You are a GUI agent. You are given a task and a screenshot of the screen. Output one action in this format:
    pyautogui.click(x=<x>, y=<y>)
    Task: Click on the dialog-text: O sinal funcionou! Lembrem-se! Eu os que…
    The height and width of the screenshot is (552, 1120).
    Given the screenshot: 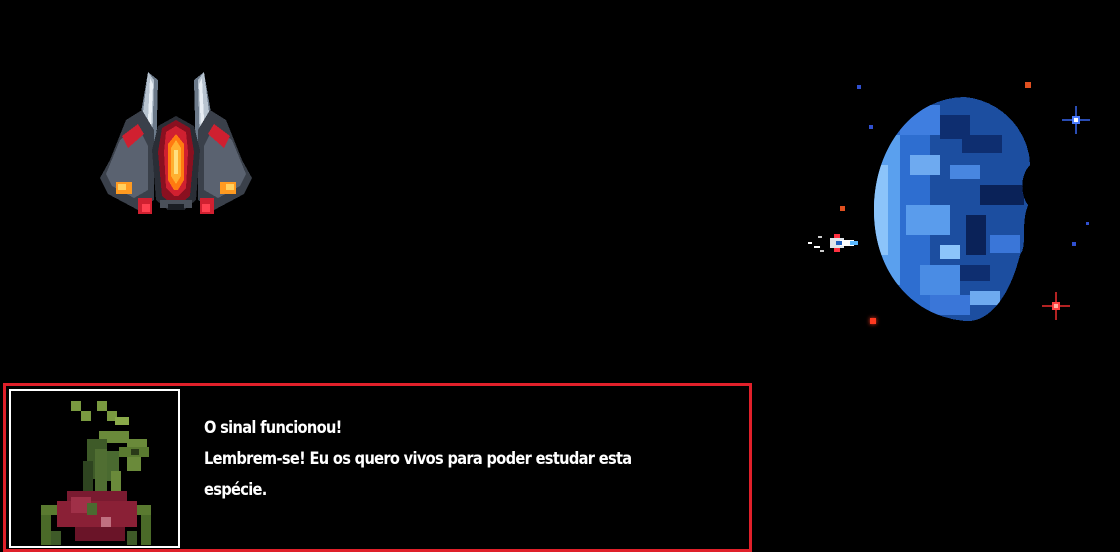 What is the action you would take?
    pyautogui.click(x=427, y=459)
    